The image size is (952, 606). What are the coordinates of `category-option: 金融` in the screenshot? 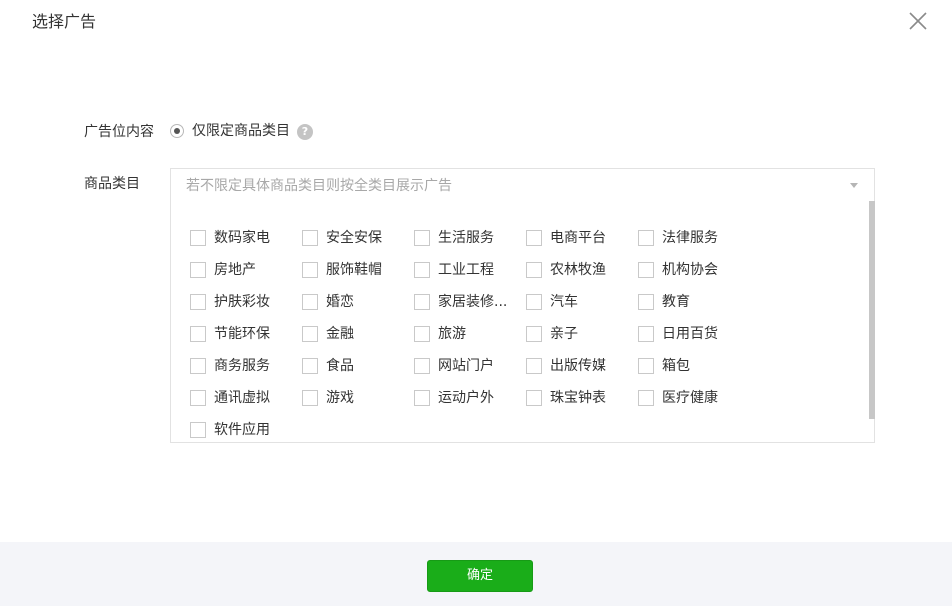 It's located at (328, 334).